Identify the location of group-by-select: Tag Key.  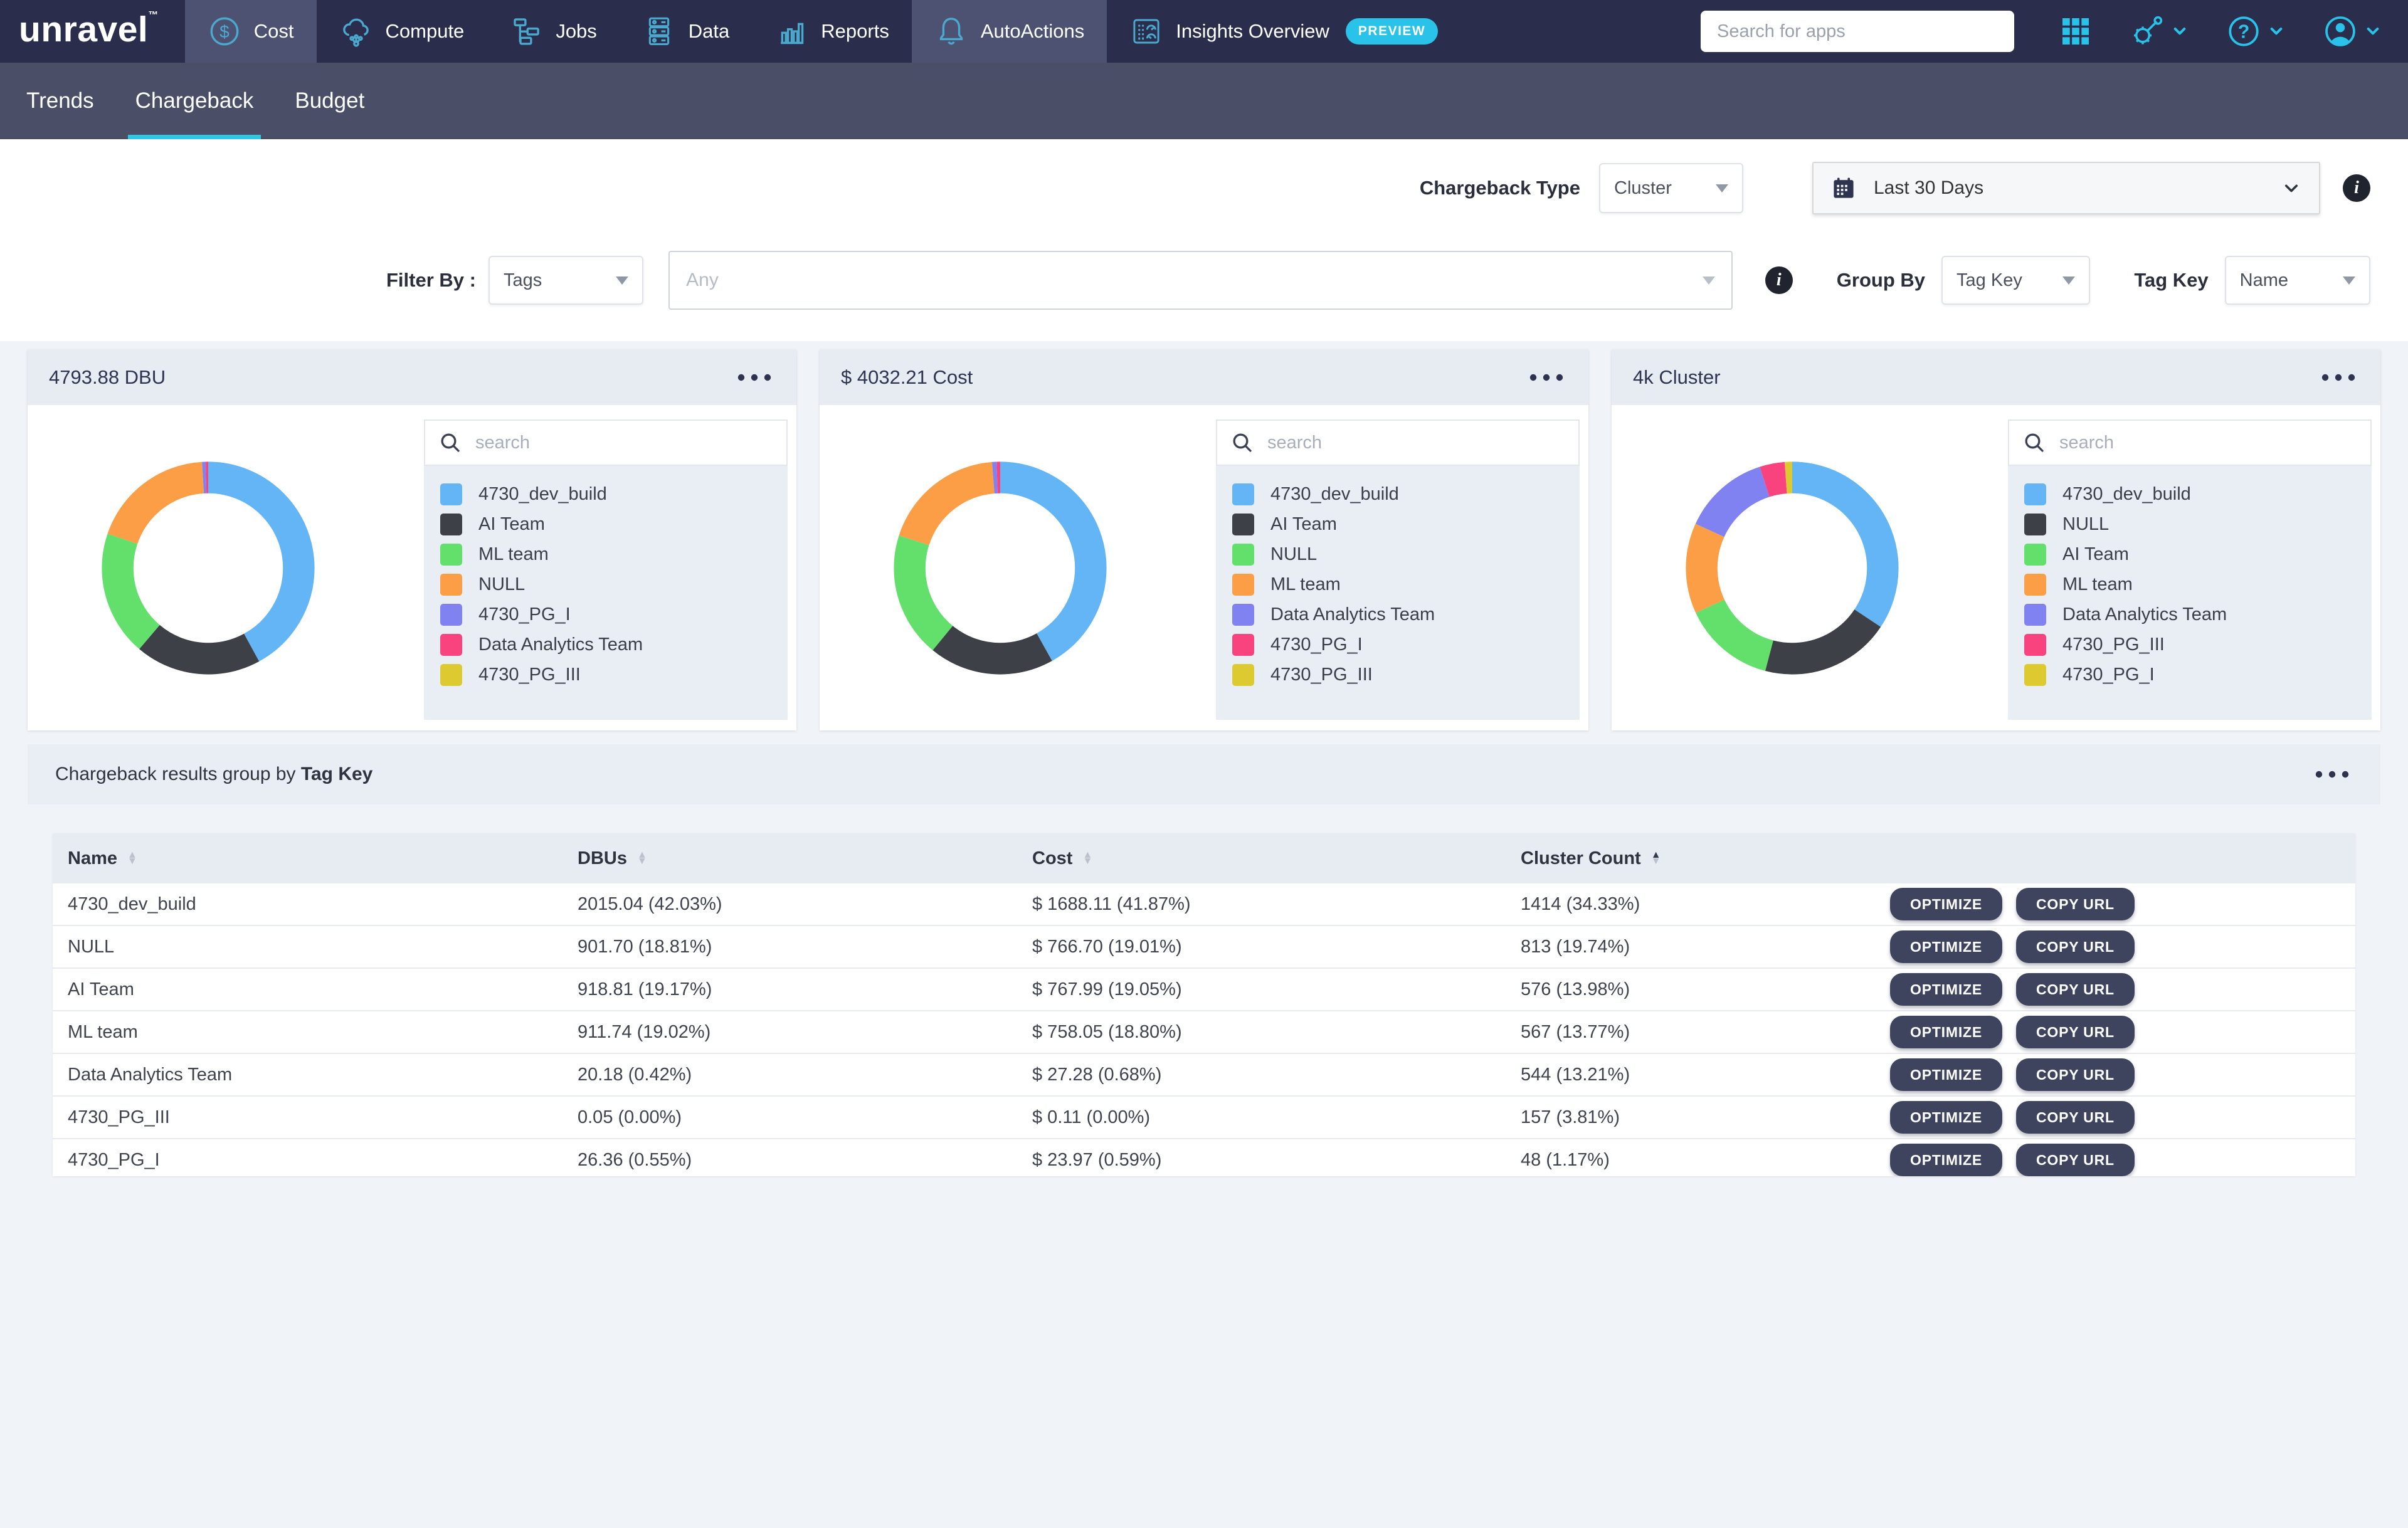
(2016, 280).